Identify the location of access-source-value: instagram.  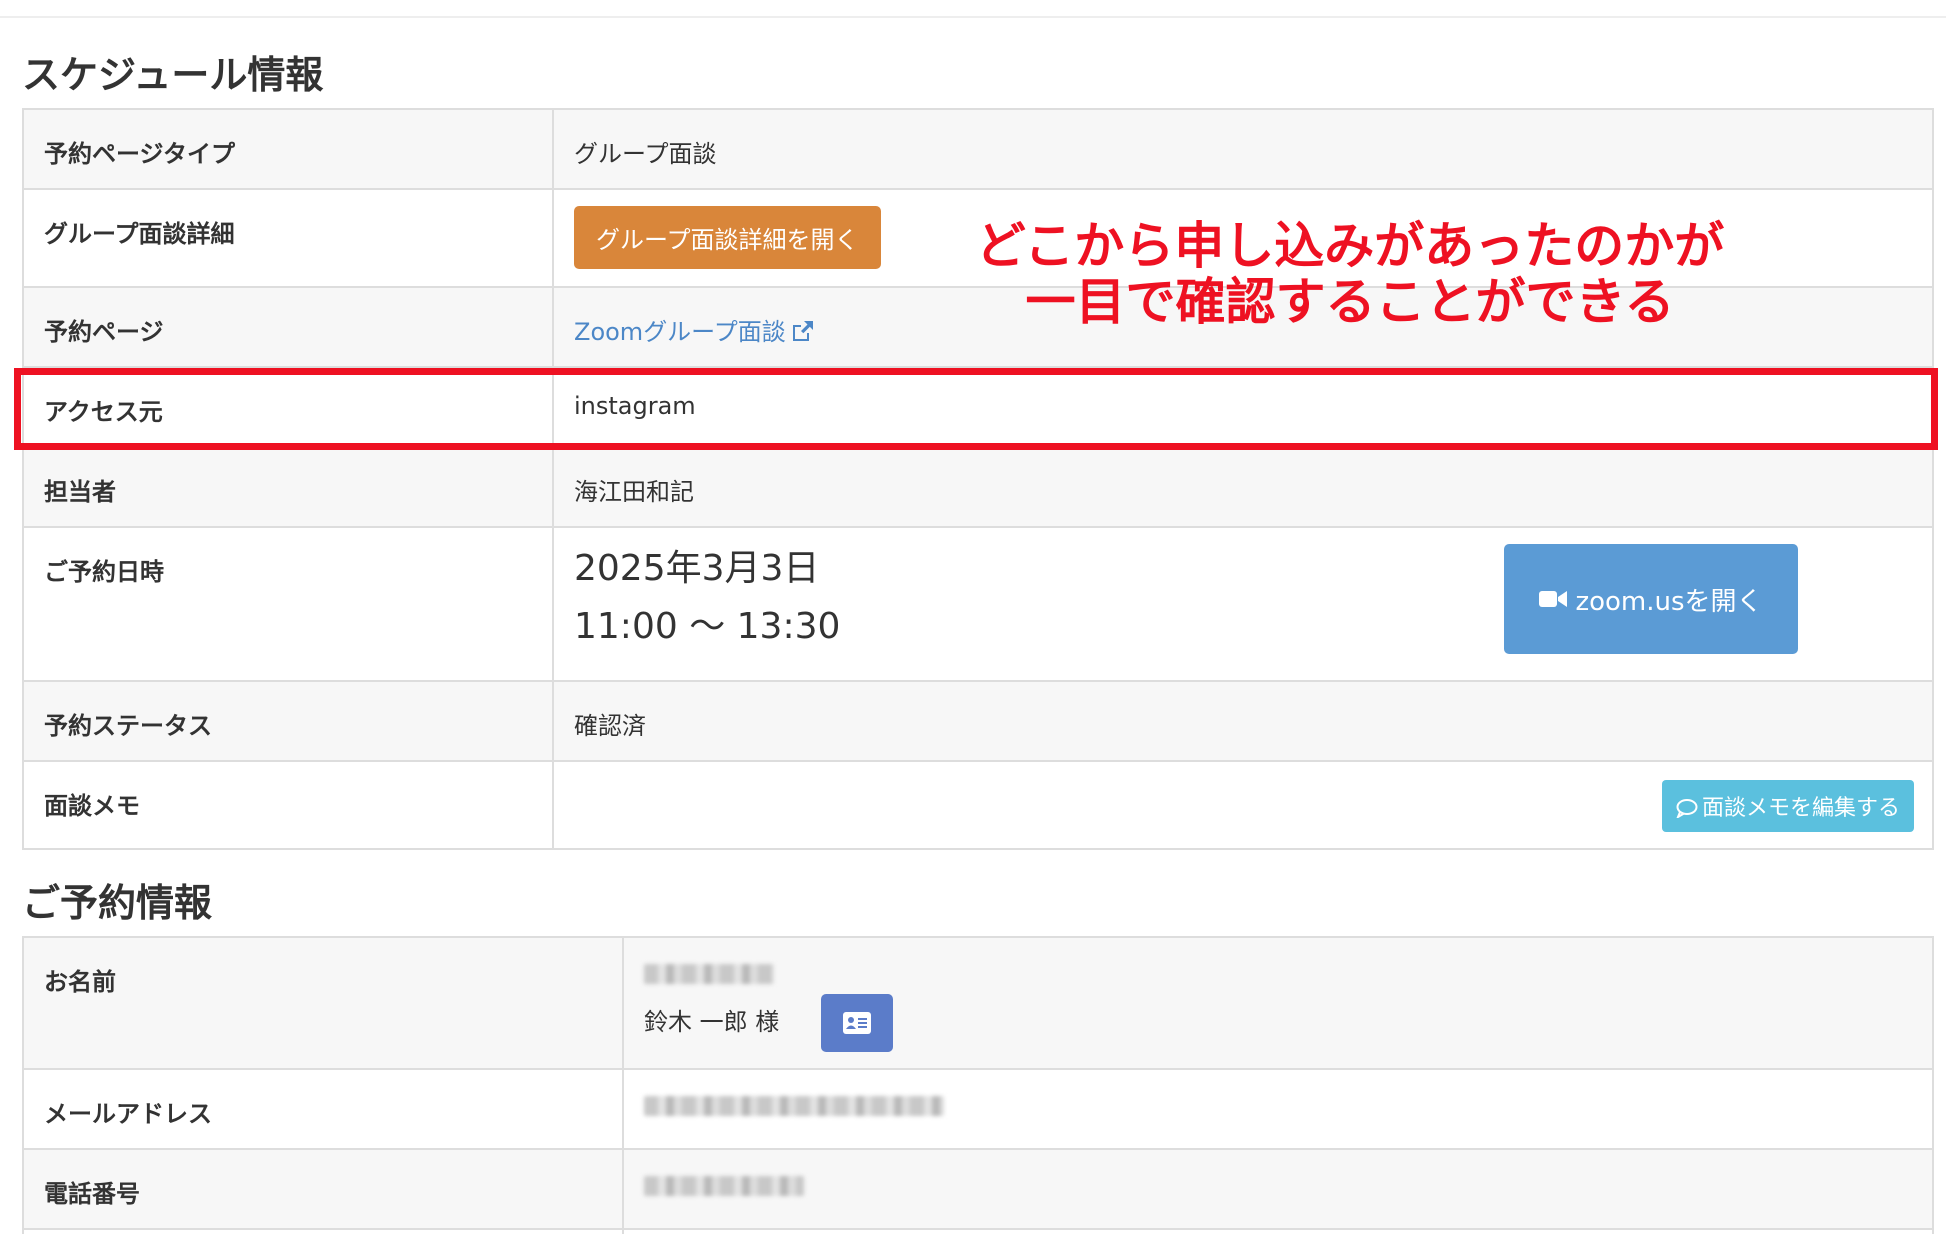
(1243, 407).